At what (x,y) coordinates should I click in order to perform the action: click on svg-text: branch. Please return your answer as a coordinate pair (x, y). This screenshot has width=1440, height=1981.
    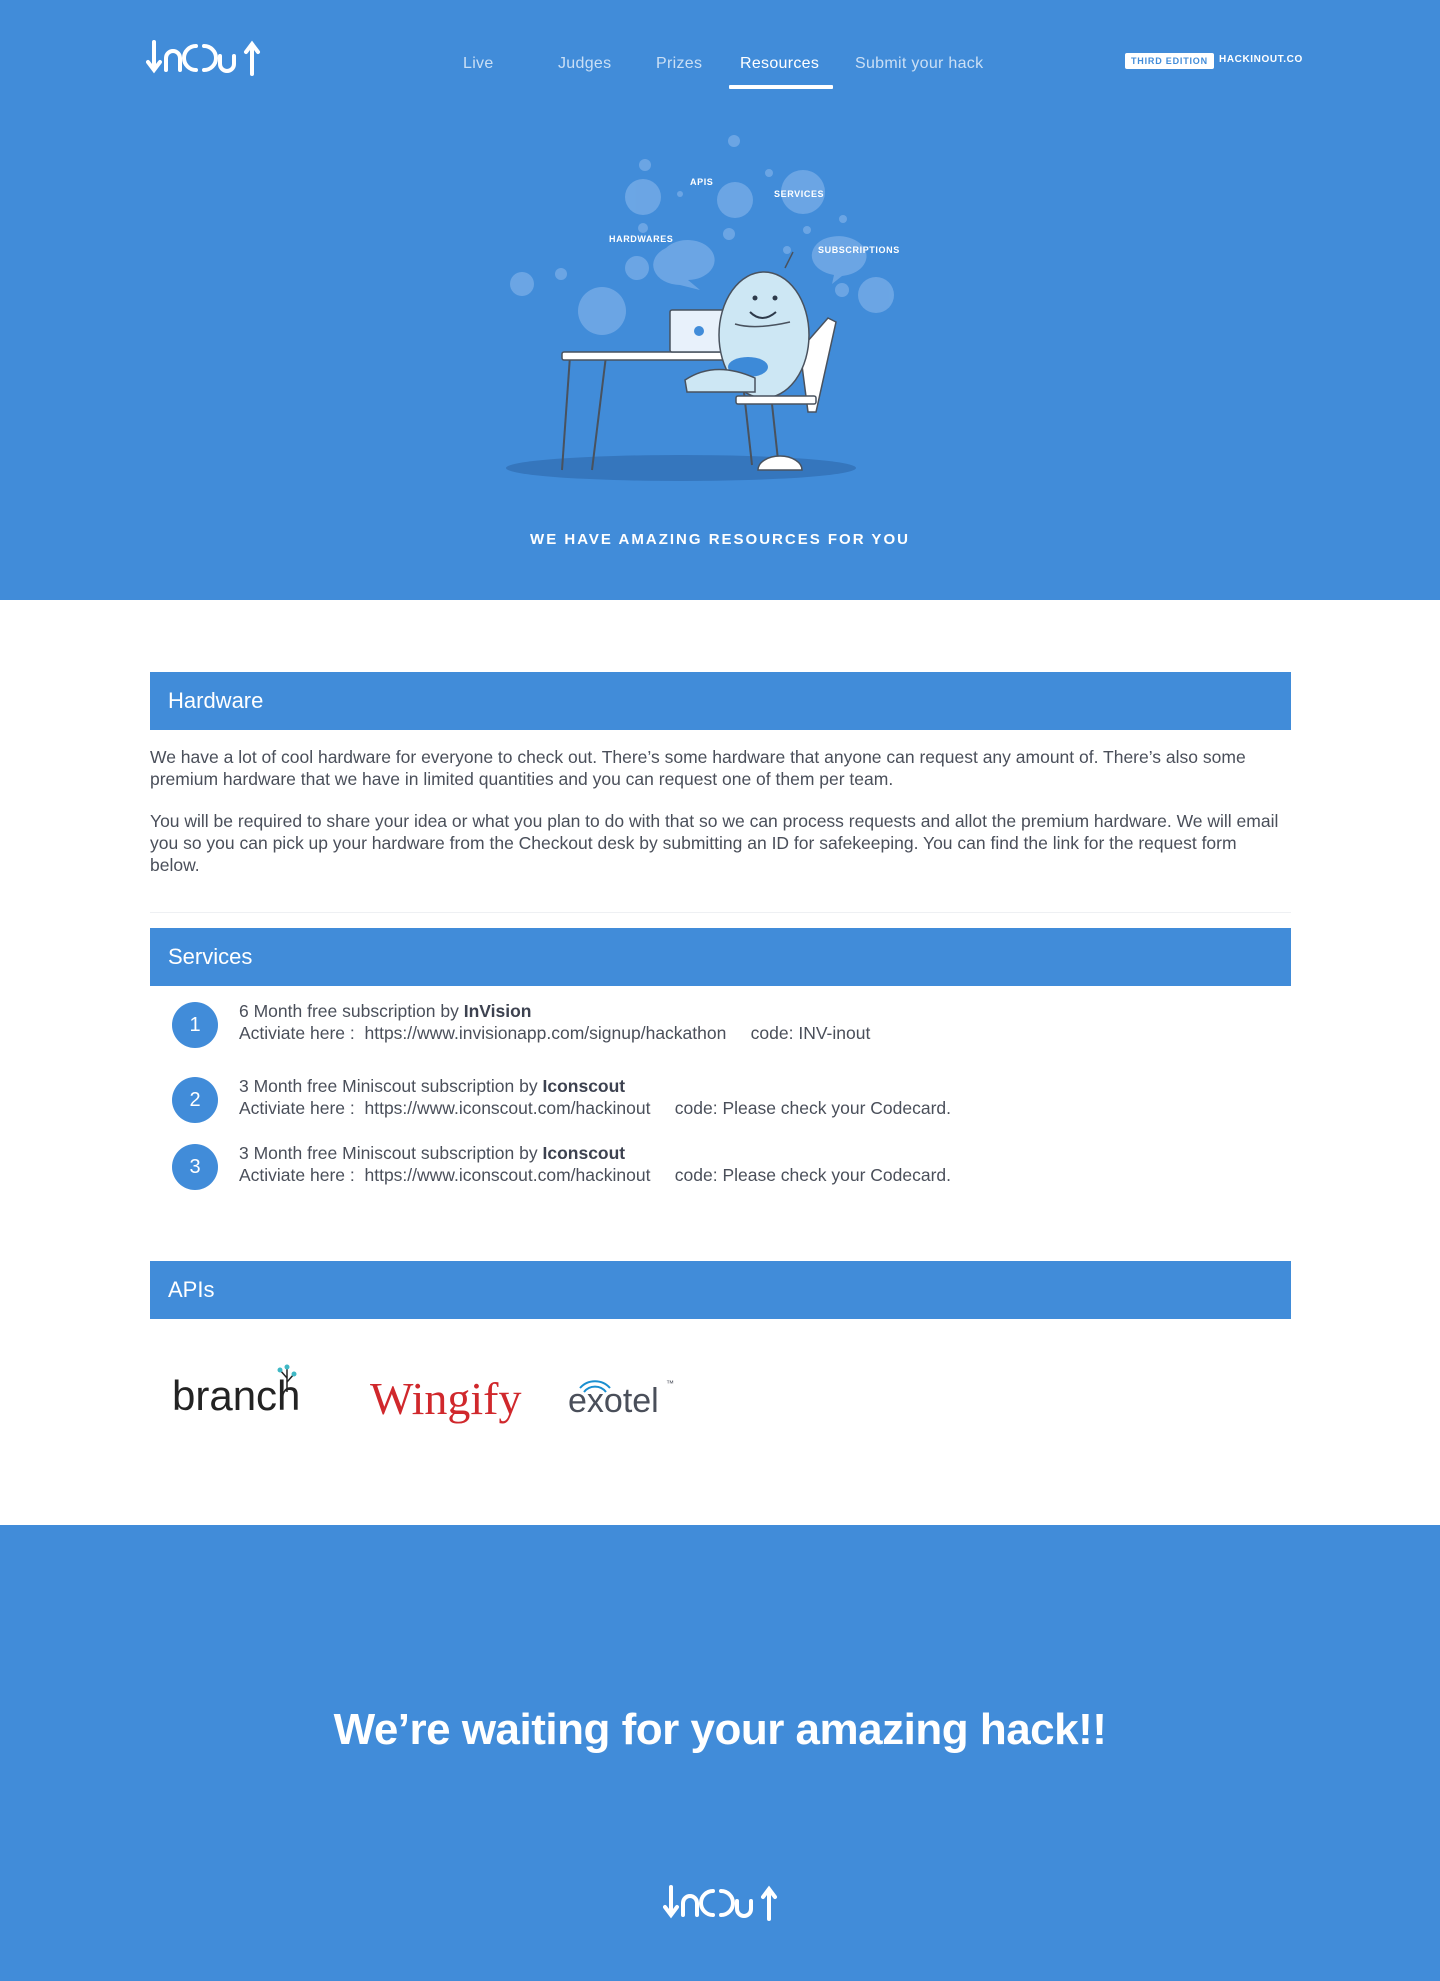
    Looking at the image, I should click on (236, 1395).